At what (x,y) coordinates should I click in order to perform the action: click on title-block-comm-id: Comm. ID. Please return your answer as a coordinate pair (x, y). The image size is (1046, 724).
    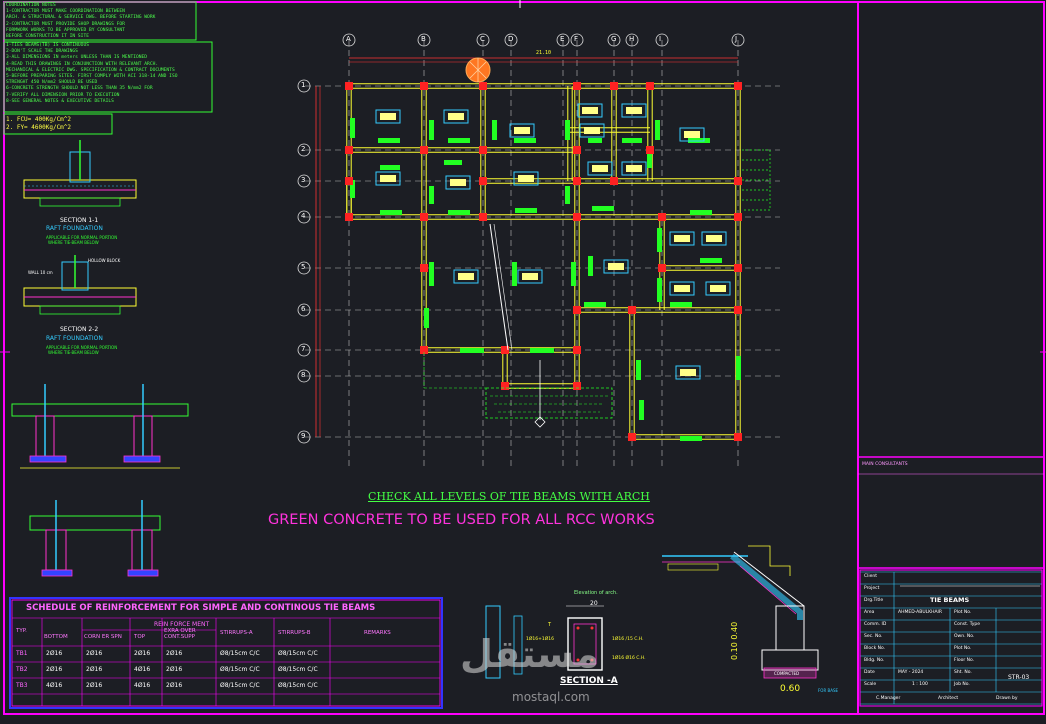
    Looking at the image, I should click on (875, 624).